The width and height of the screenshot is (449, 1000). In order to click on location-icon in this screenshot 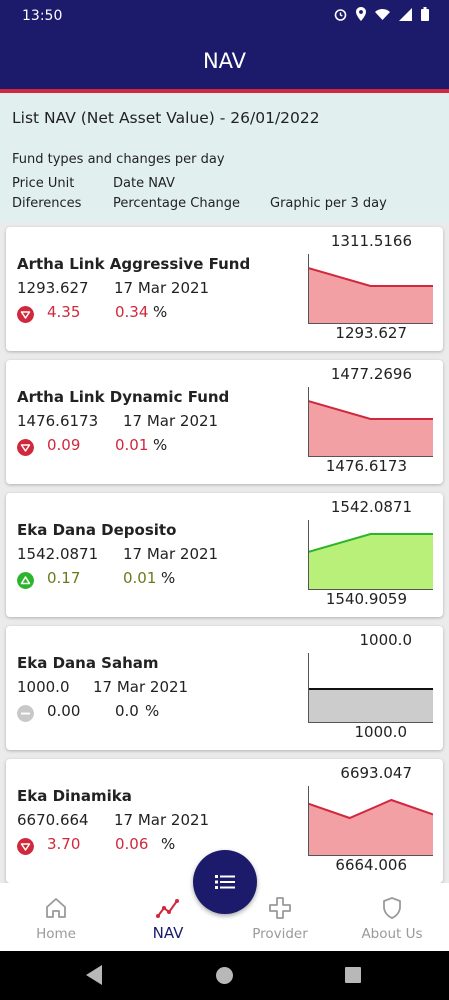, I will do `click(361, 14)`.